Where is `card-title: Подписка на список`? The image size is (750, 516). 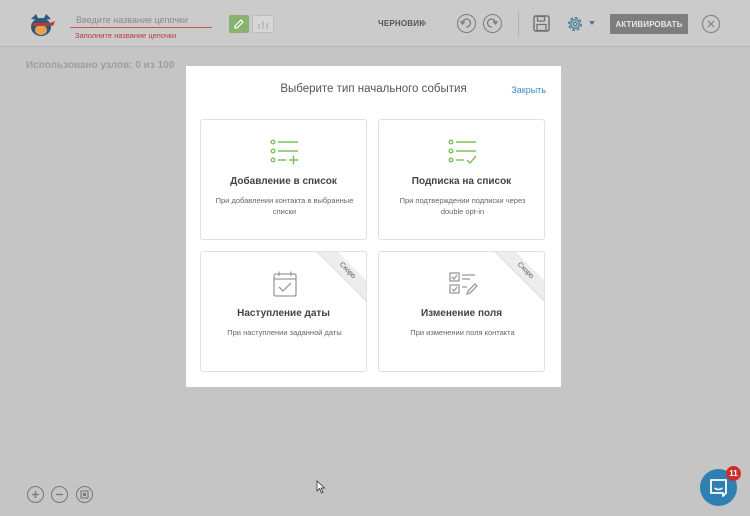
card-title: Подписка на список is located at coordinates (461, 181).